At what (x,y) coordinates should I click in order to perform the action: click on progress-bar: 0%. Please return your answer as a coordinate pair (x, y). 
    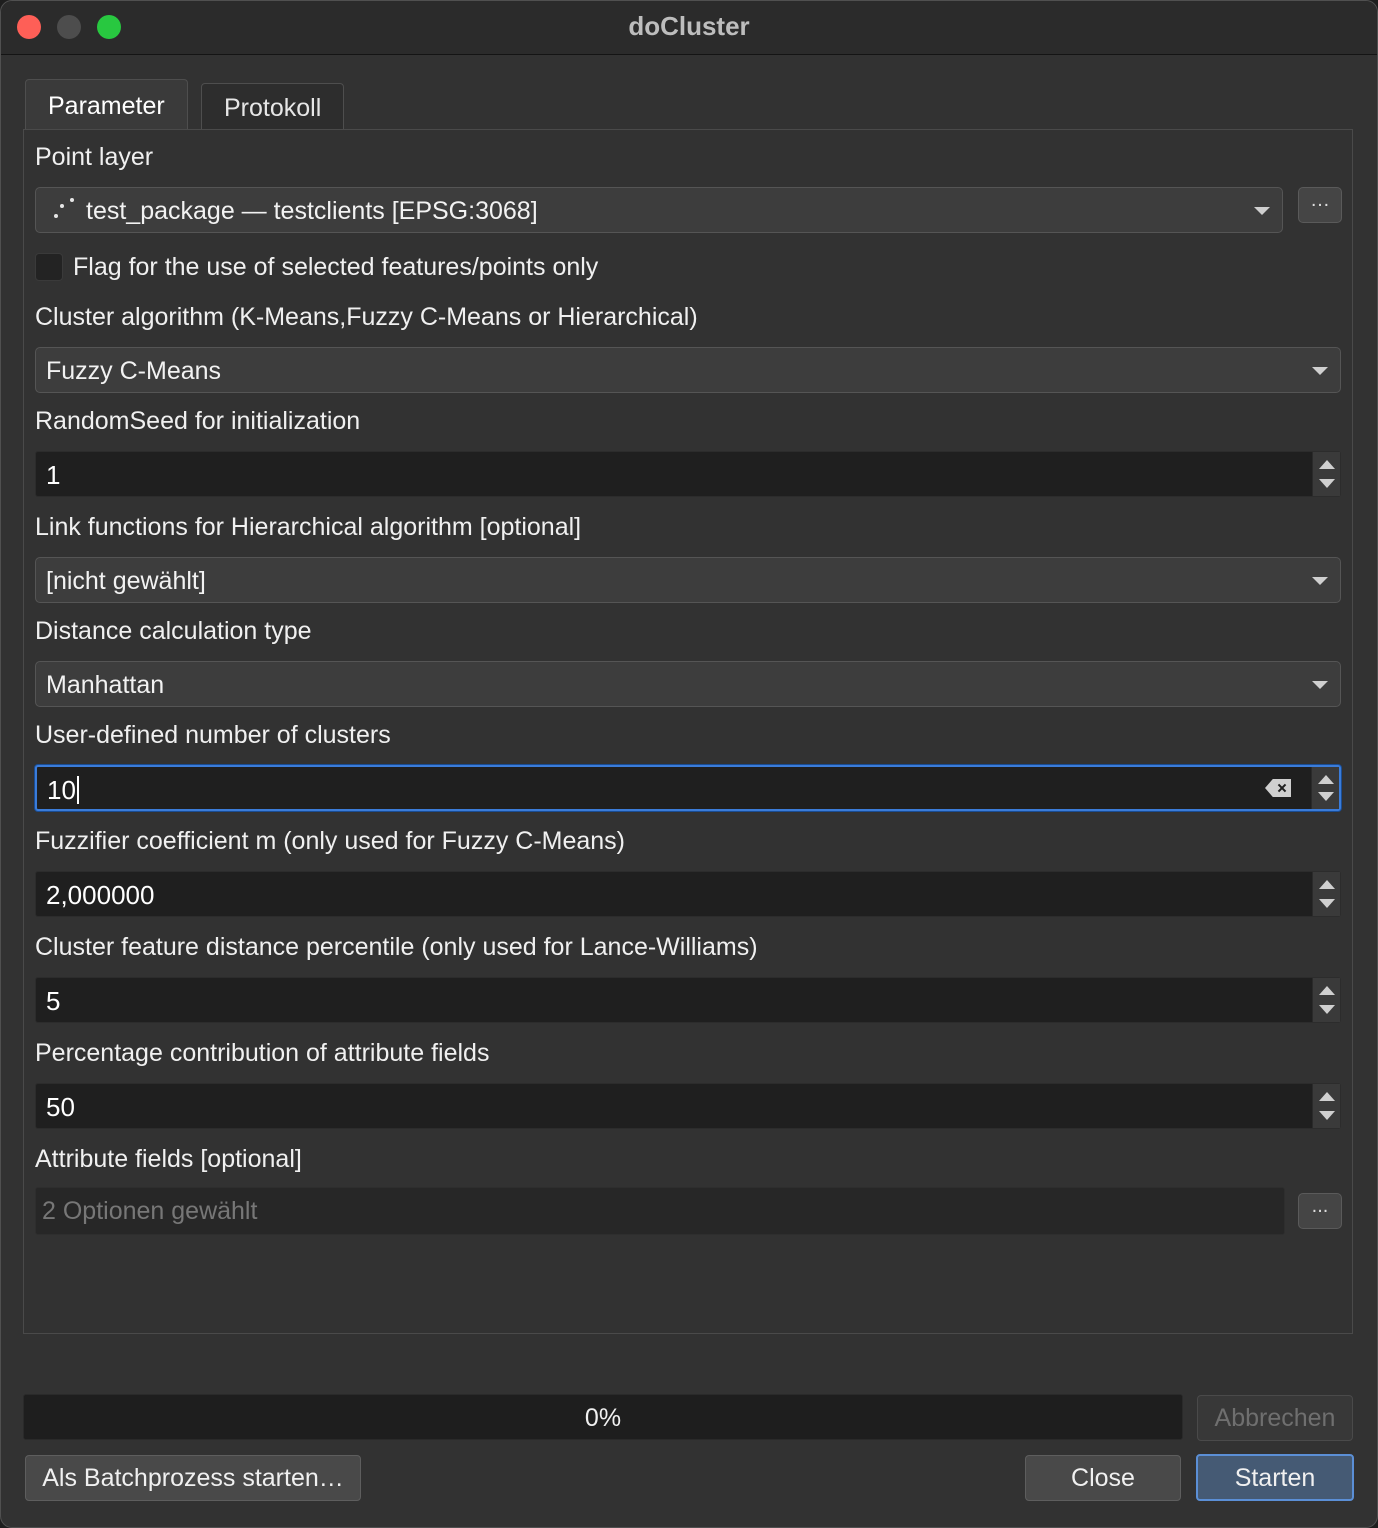
    Looking at the image, I should click on (603, 1417).